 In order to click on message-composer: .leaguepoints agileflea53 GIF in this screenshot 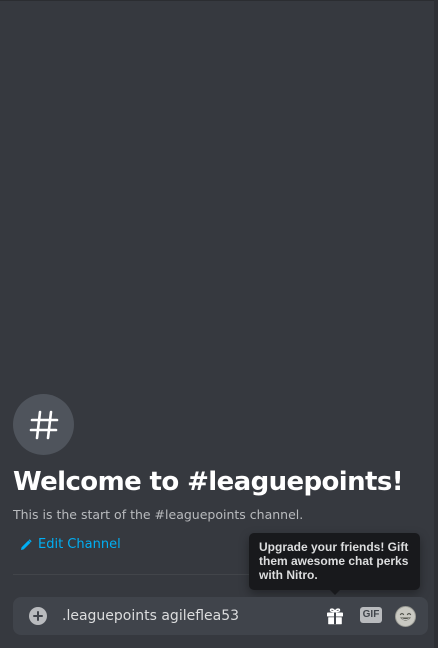, I will do `click(220, 616)`.